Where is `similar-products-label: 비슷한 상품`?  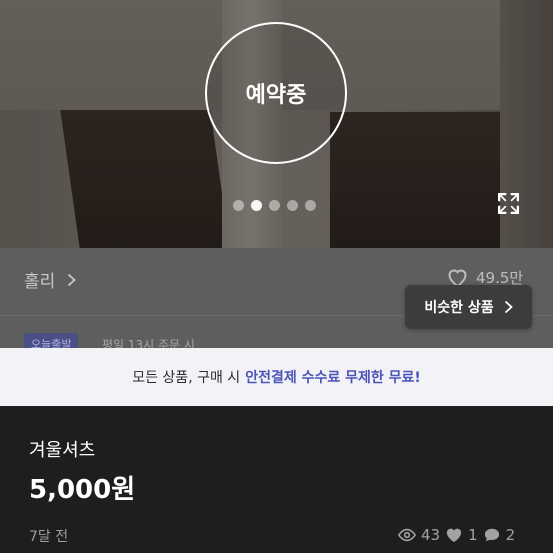
similar-products-label: 비슷한 상품 is located at coordinates (459, 308).